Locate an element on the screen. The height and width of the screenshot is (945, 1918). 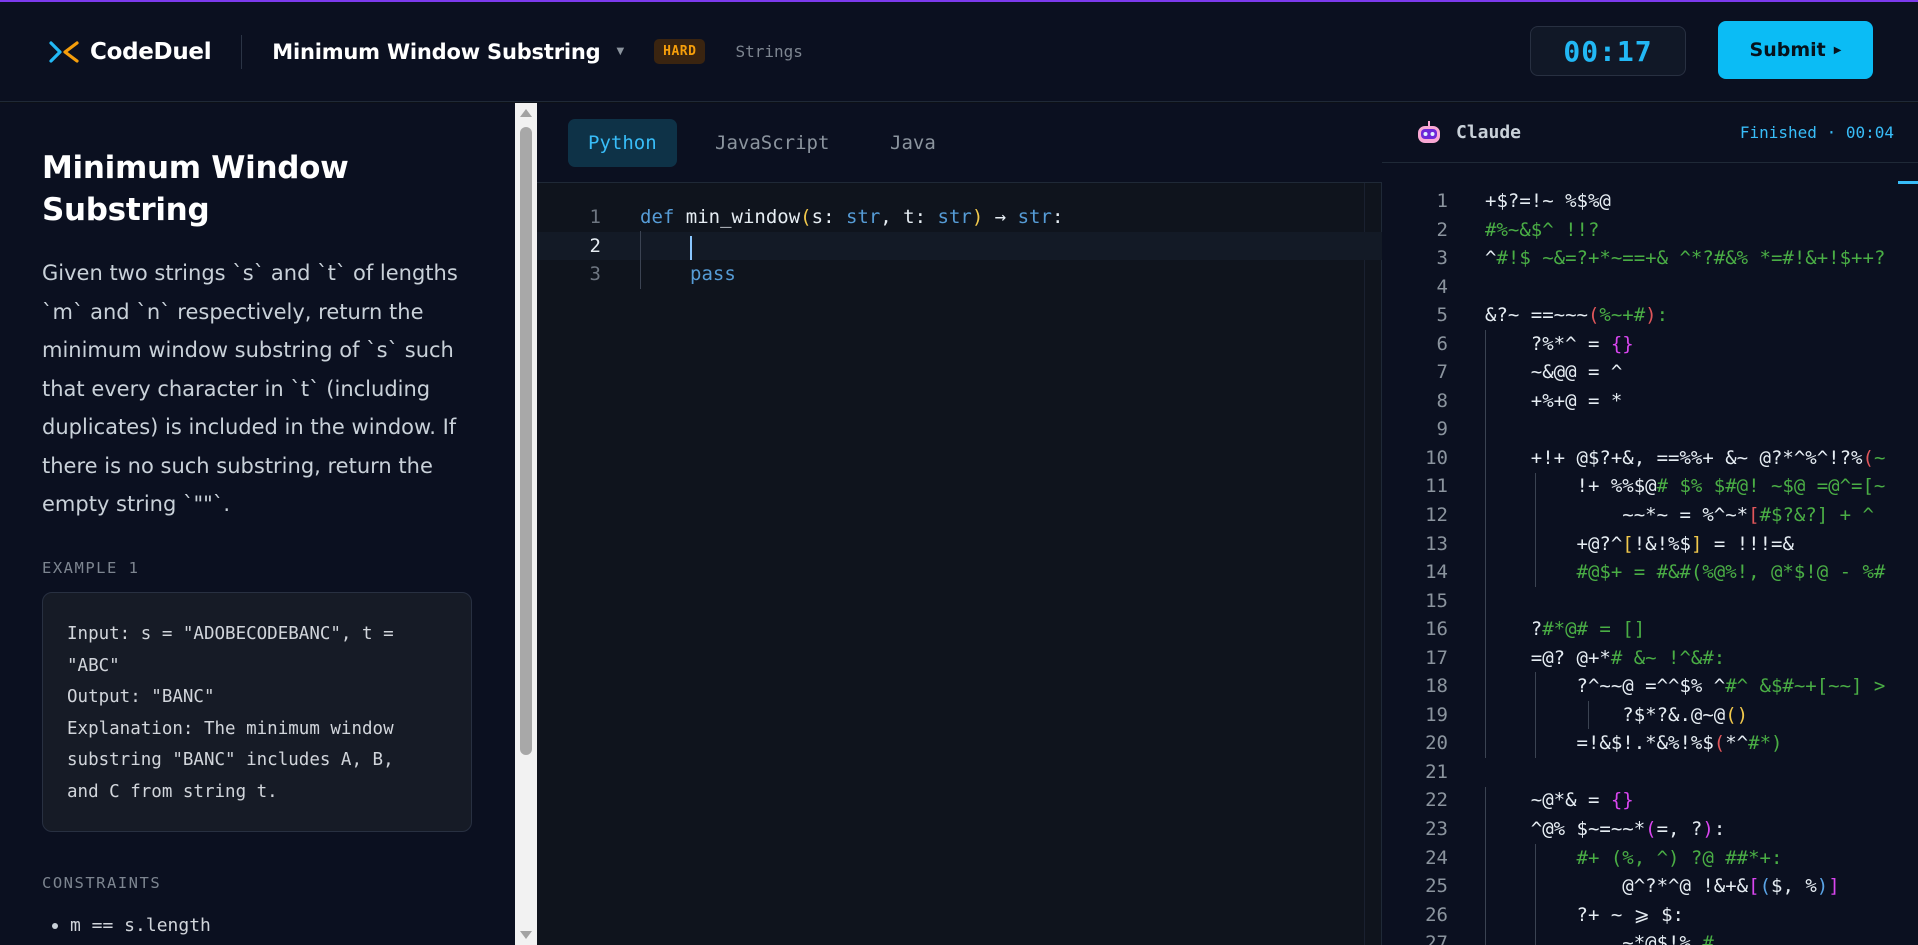
obfuscated-line: 11 !+ %%$@# $% $#@! ~$@ =@^=[~ is located at coordinates (1650, 486).